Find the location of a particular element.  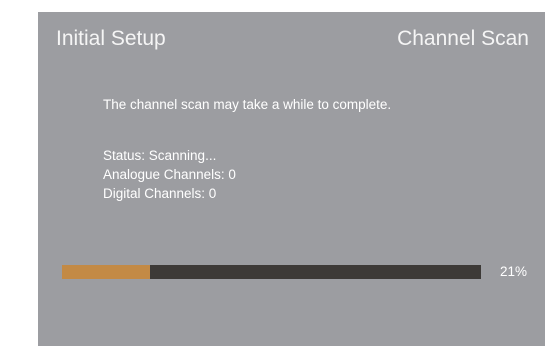

analogue-channels-count: Analogue Channels: 0 is located at coordinates (169, 174).